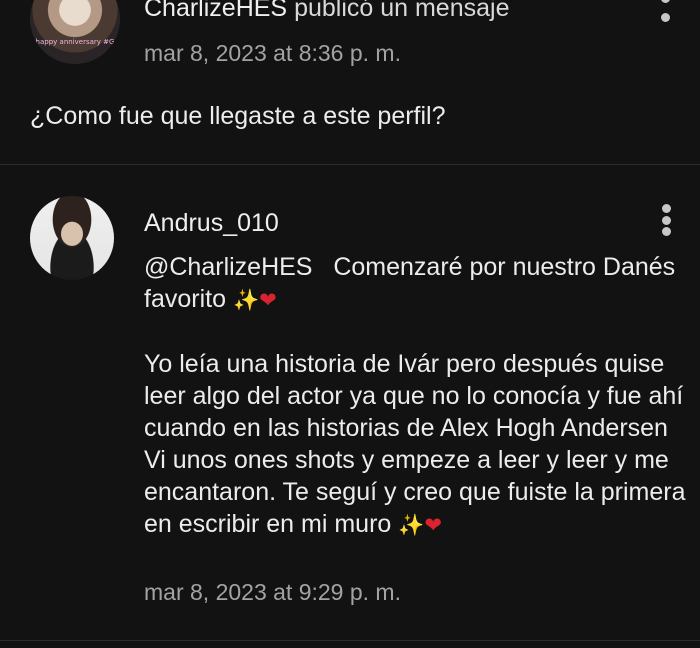 The width and height of the screenshot is (700, 648). I want to click on divider, so click(350, 640).